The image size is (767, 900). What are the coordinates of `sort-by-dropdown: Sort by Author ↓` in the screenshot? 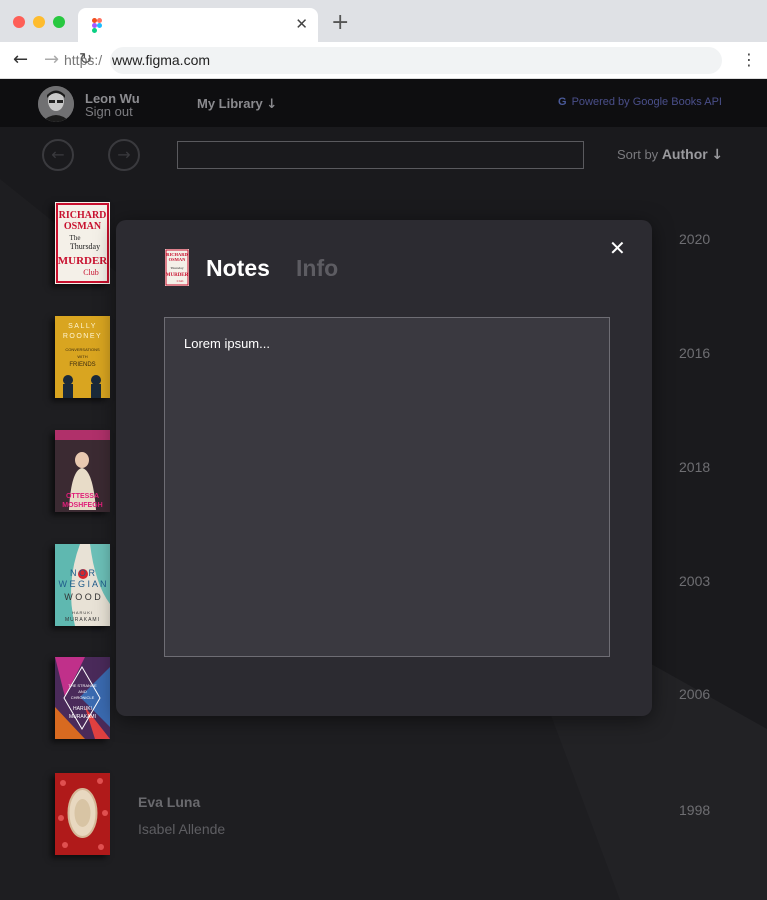 It's located at (670, 154).